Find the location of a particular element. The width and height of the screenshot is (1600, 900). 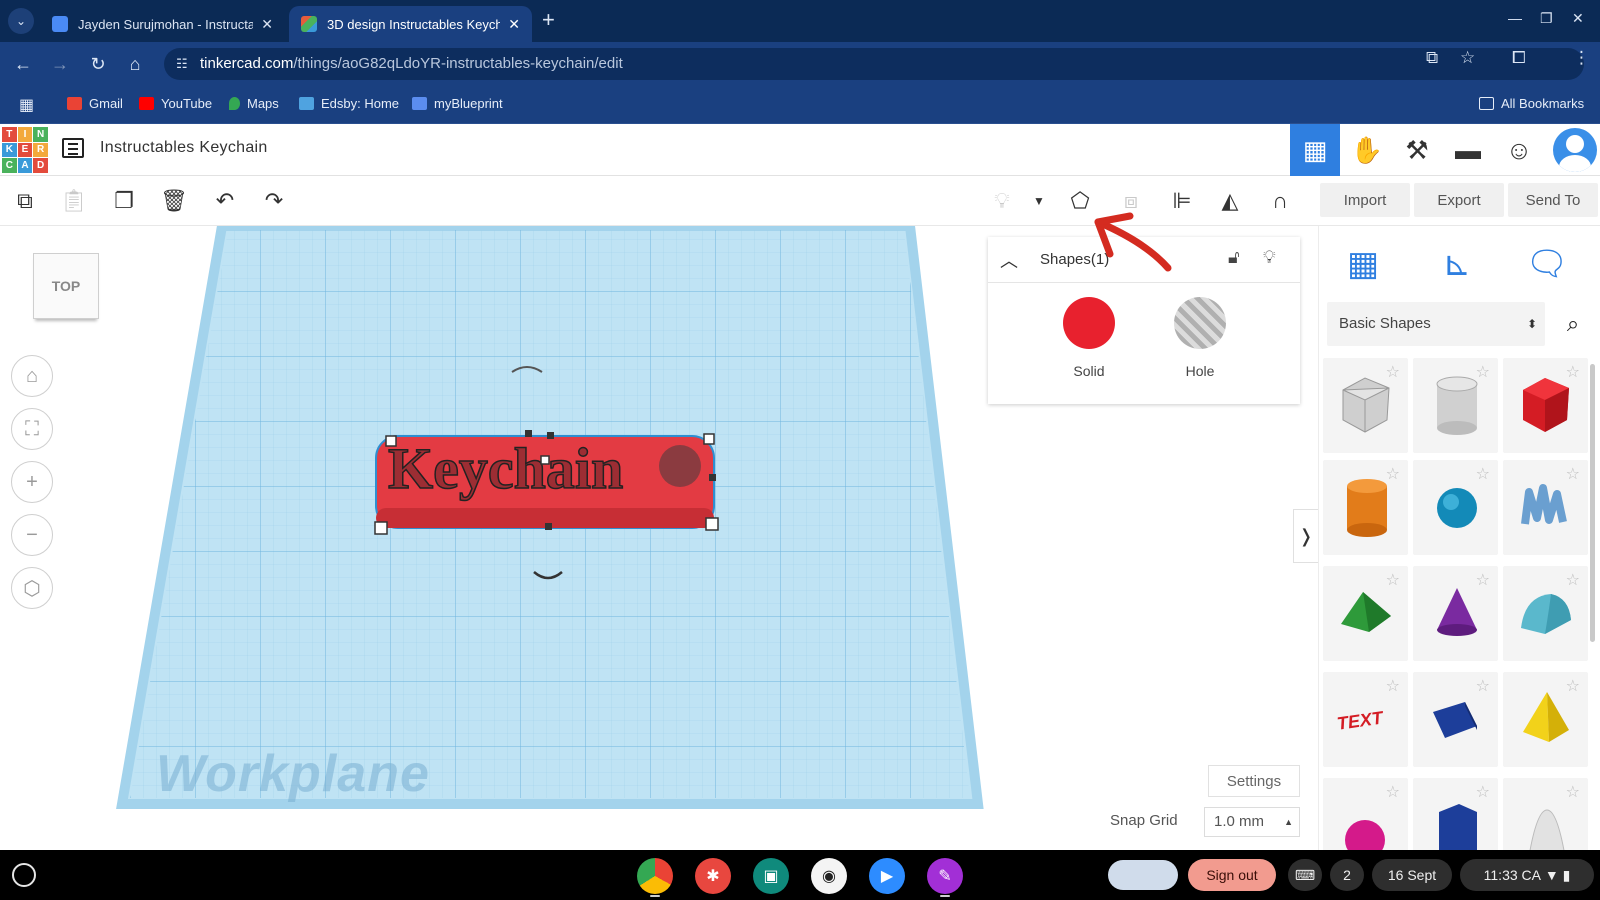

hole-option: Hole is located at coordinates (1200, 338).